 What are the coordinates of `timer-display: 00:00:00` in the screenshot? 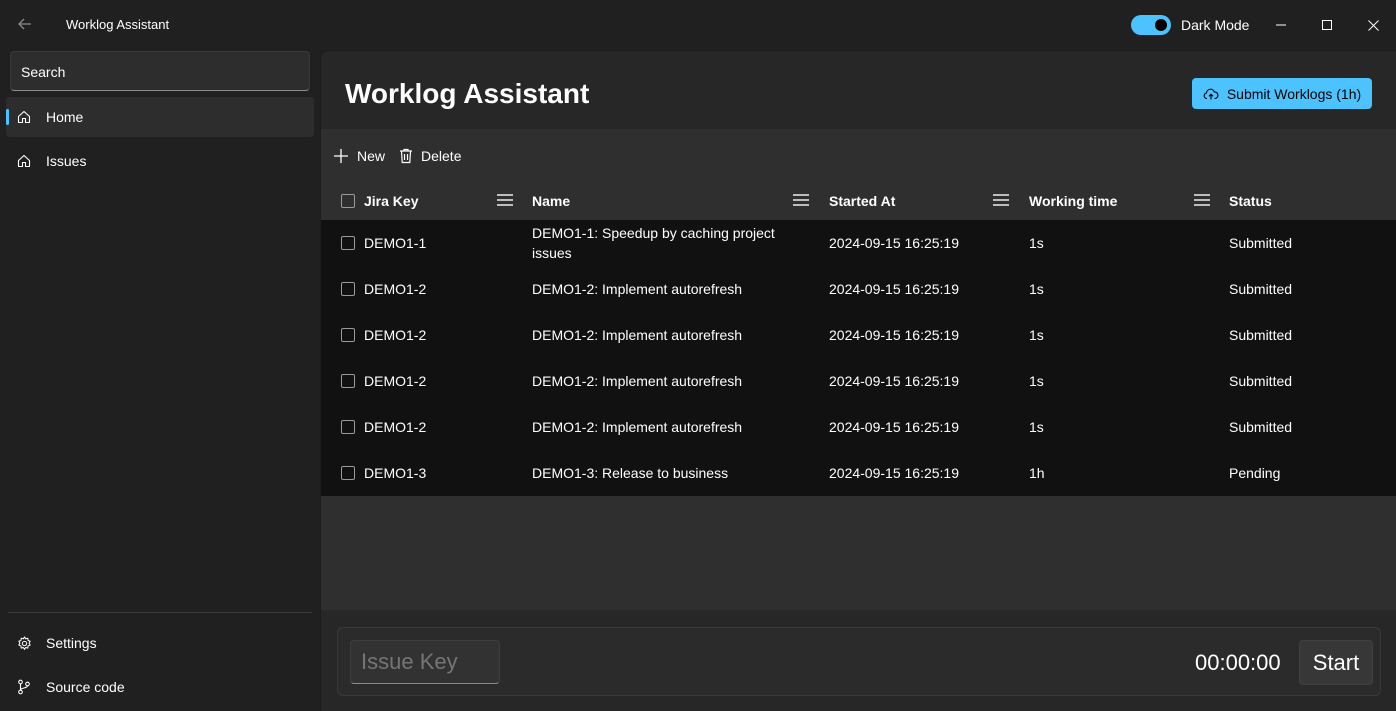 It's located at (1238, 662).